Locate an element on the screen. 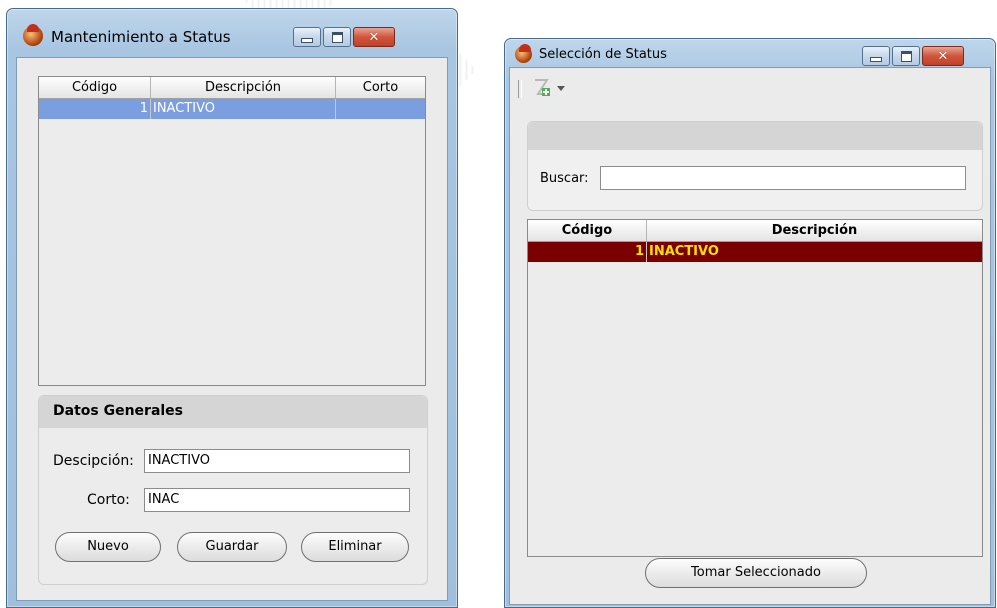  grid-header: Código Descripción is located at coordinates (755, 231).